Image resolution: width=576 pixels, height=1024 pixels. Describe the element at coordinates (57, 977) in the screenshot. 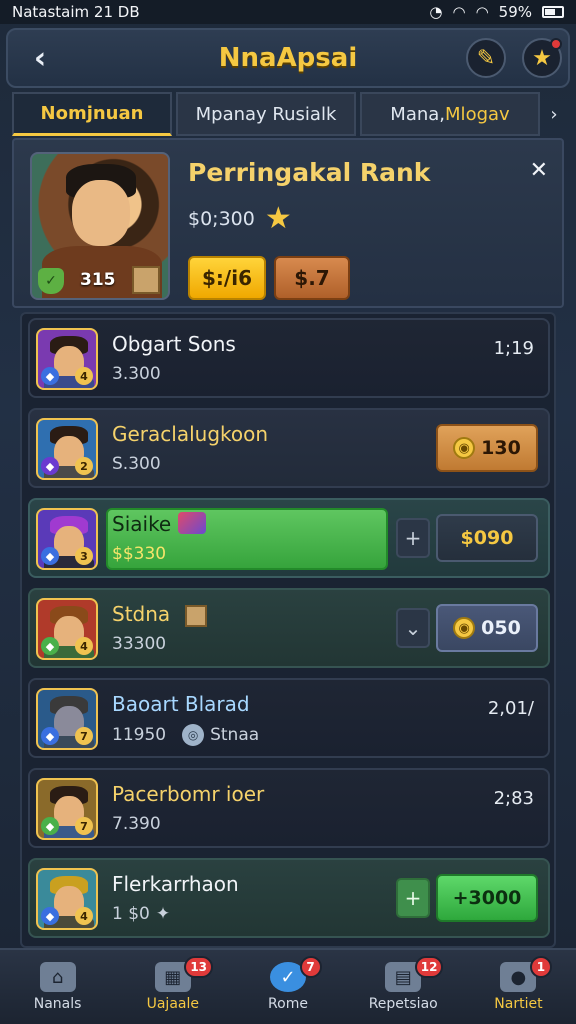

I see `home-icon: ⌂` at that location.